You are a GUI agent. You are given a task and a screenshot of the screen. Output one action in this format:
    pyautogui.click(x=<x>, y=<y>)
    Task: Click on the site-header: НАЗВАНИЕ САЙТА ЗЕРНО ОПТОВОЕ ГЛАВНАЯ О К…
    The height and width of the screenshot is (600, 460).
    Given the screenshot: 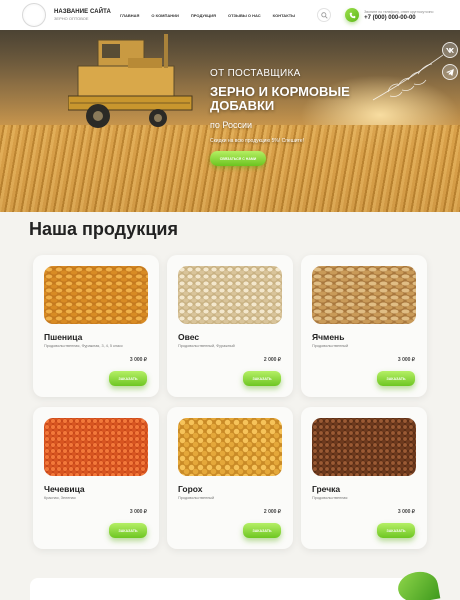 What is the action you would take?
    pyautogui.click(x=230, y=15)
    